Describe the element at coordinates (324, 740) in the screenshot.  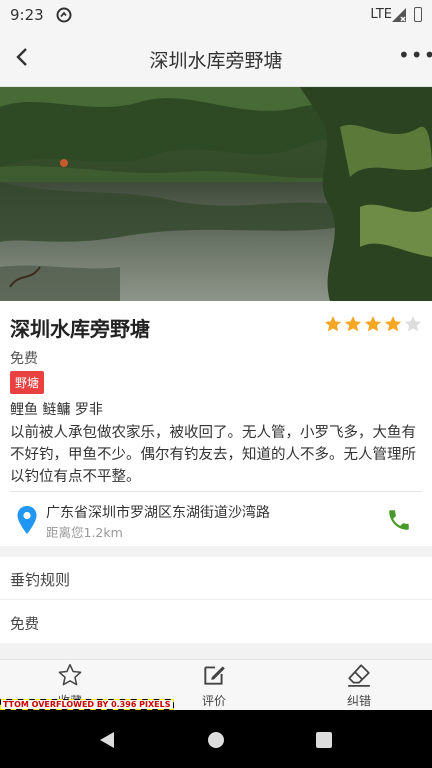
I see `nav-recents-icon` at that location.